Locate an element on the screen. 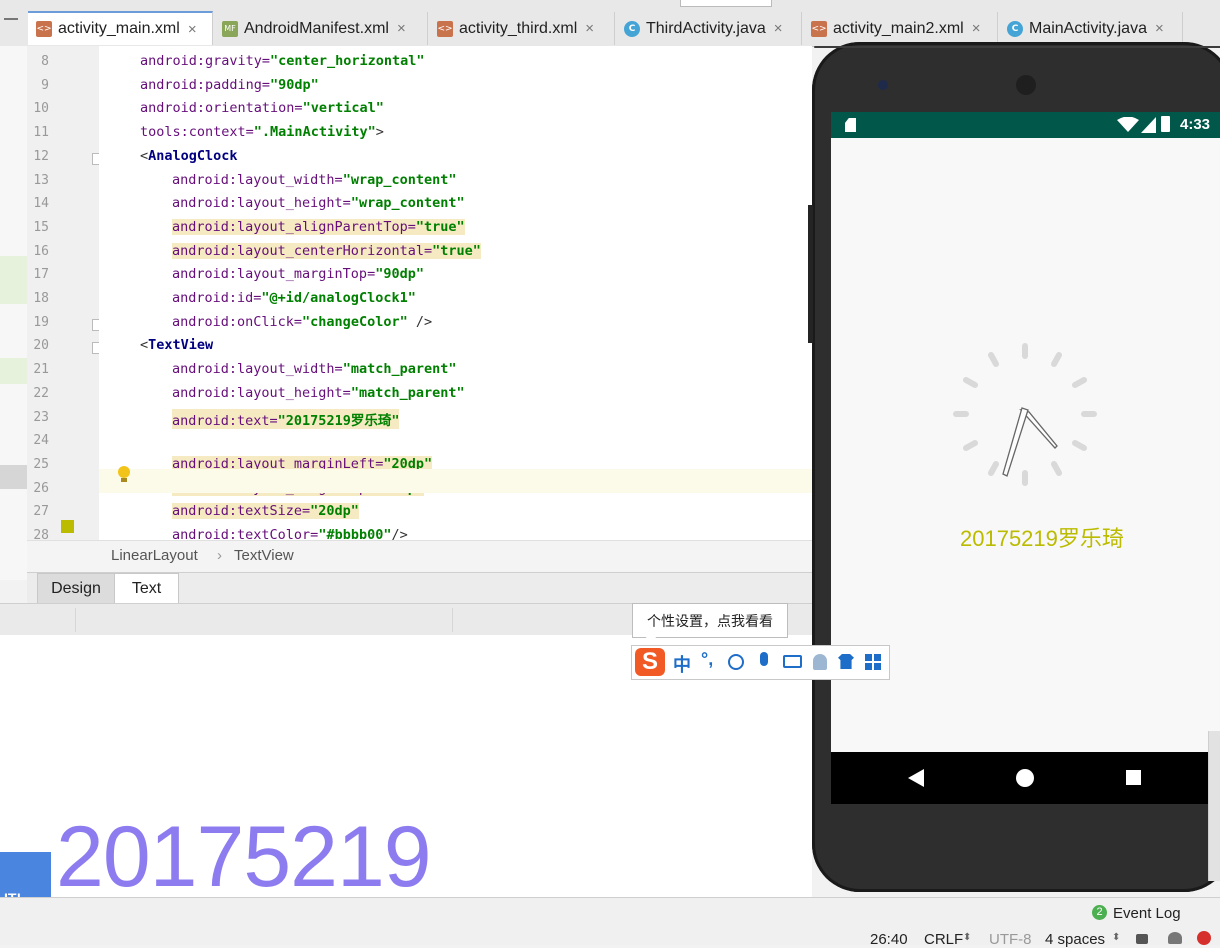  code-token: TextView is located at coordinates (181, 345).